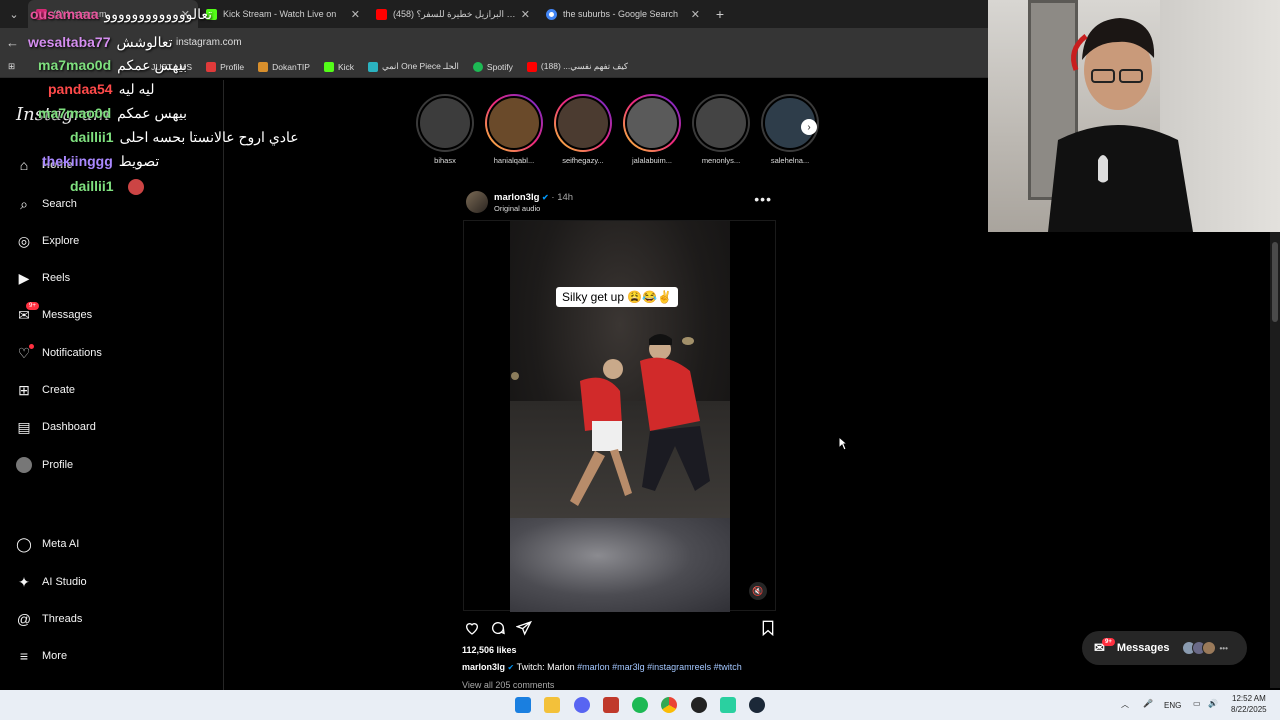 The width and height of the screenshot is (1280, 720). What do you see at coordinates (11, 66) in the screenshot?
I see `apps-icon: ⊞` at bounding box center [11, 66].